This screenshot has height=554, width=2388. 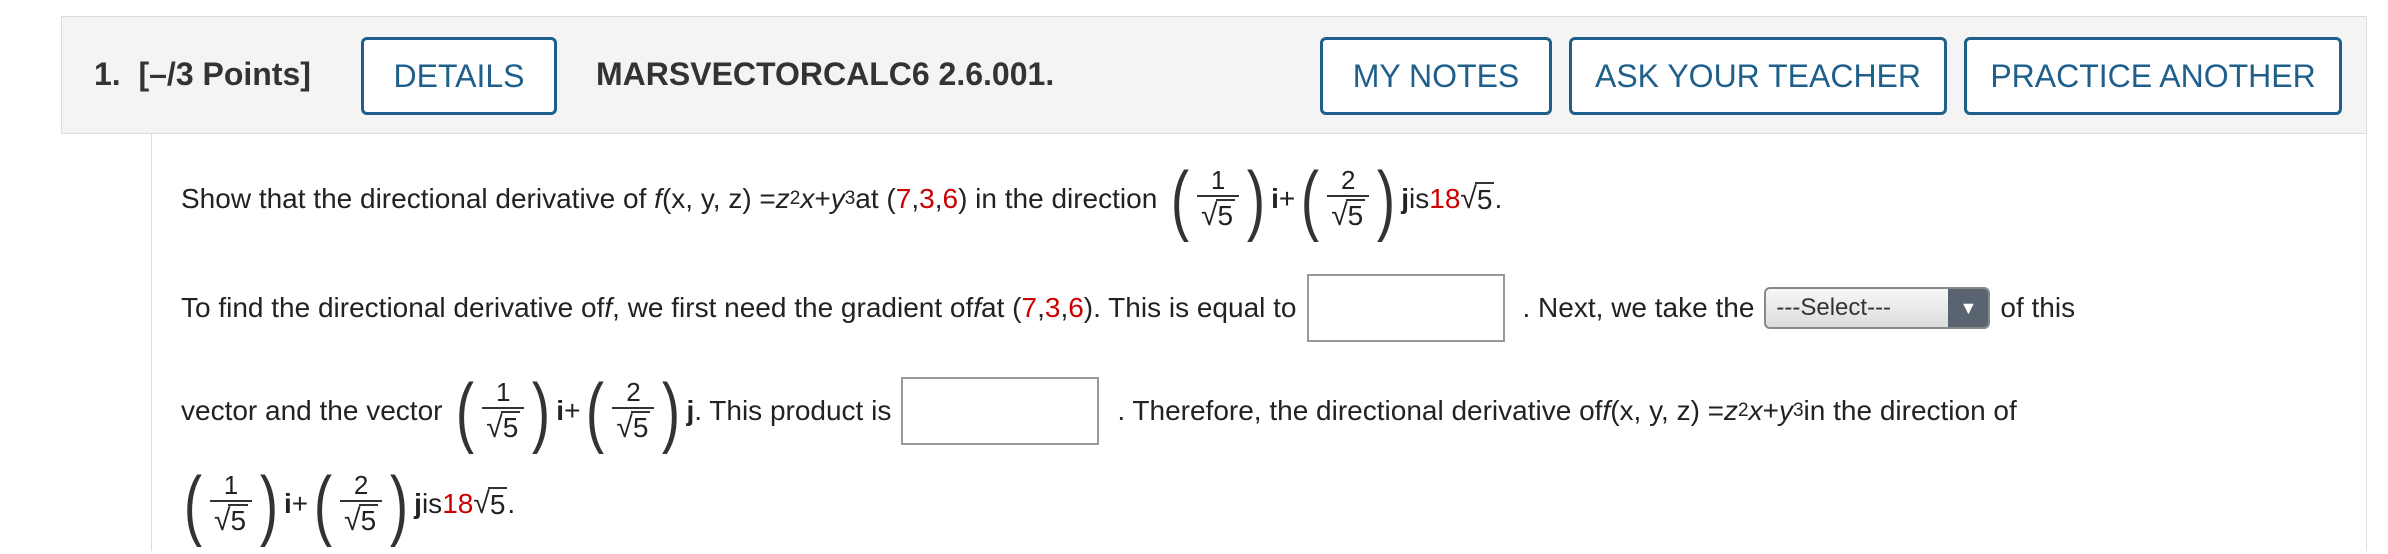 What do you see at coordinates (1000, 411) in the screenshot?
I see `product-answer-input` at bounding box center [1000, 411].